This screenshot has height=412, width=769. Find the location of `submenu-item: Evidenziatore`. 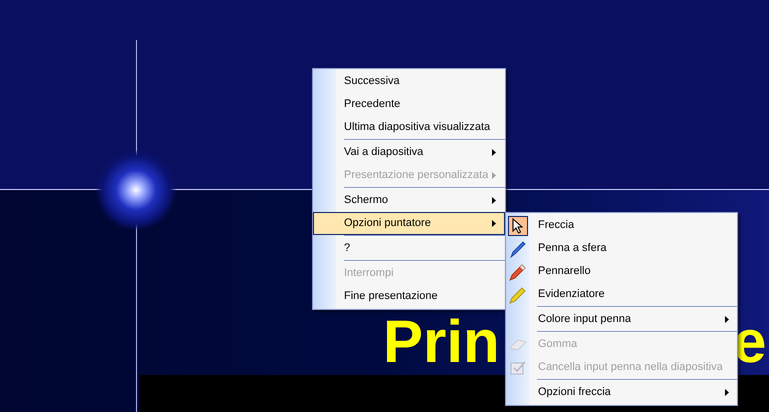

submenu-item: Evidenziatore is located at coordinates (621, 294).